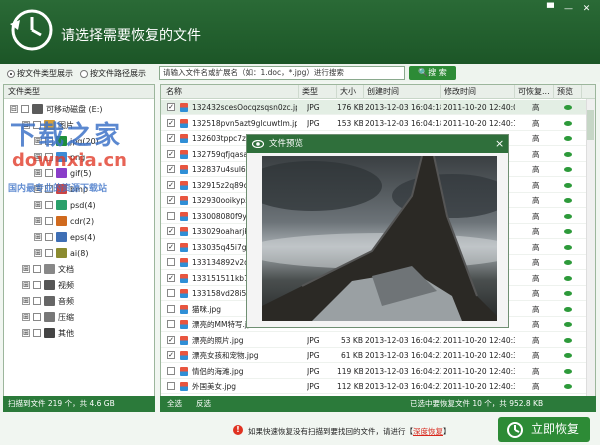 The image size is (600, 445). I want to click on col-modified: 修改时间, so click(478, 92).